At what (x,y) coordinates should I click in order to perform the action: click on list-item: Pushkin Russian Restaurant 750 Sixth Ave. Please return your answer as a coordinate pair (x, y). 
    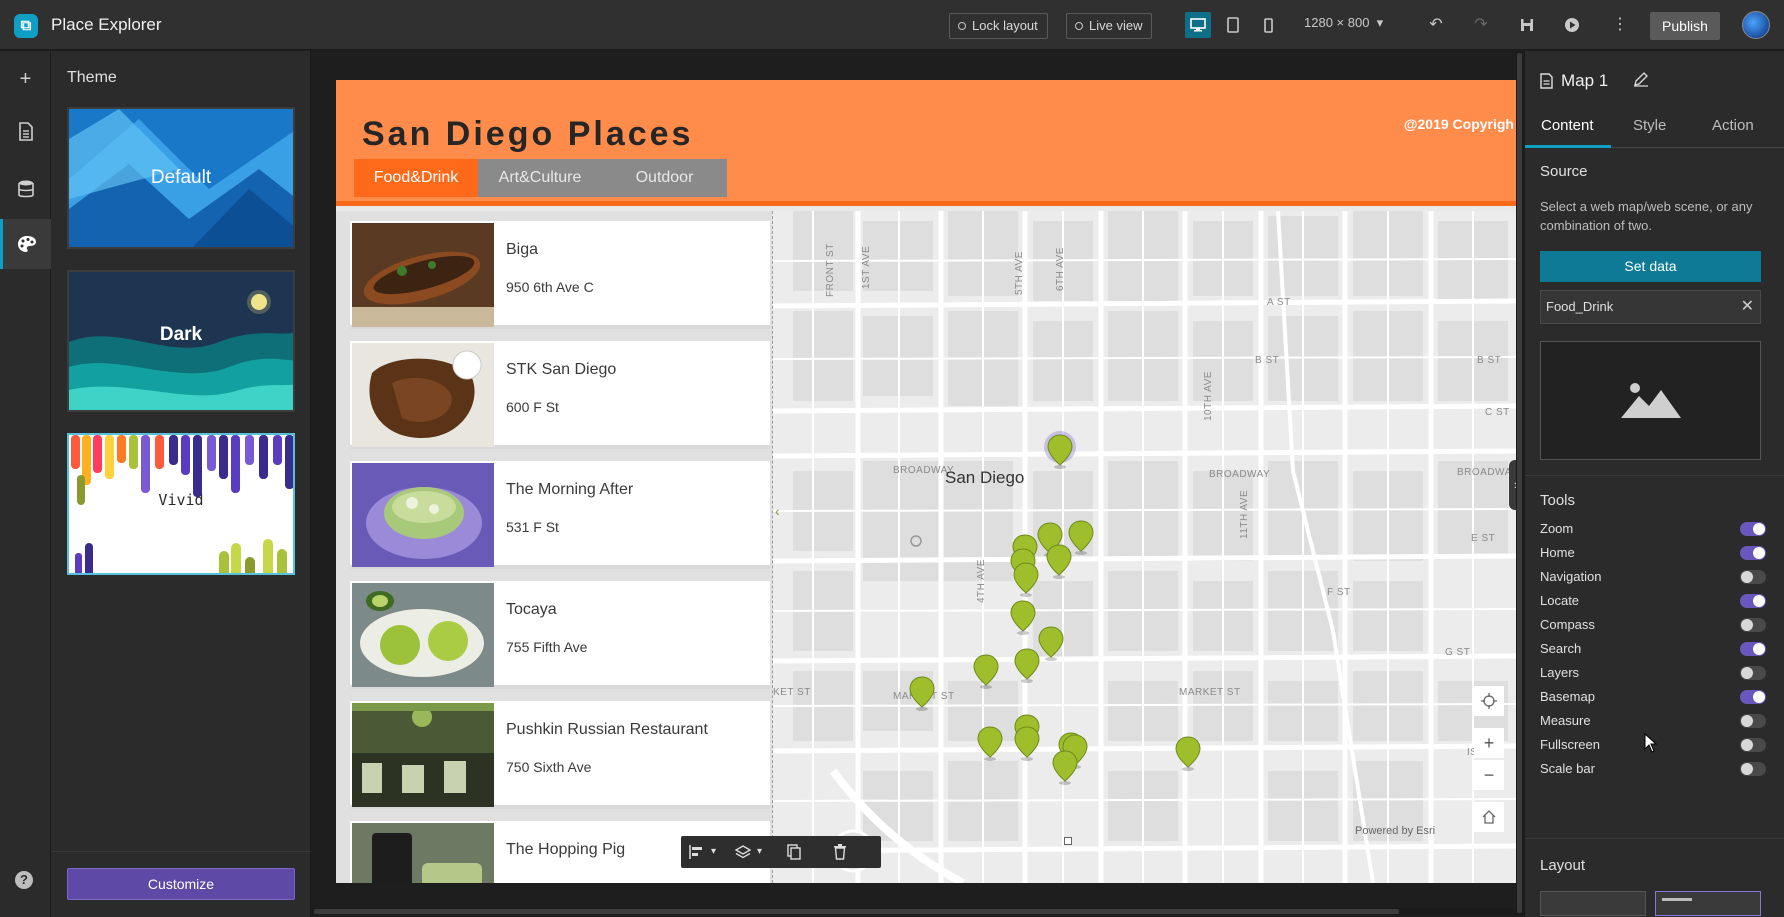
    Looking at the image, I should click on (560, 755).